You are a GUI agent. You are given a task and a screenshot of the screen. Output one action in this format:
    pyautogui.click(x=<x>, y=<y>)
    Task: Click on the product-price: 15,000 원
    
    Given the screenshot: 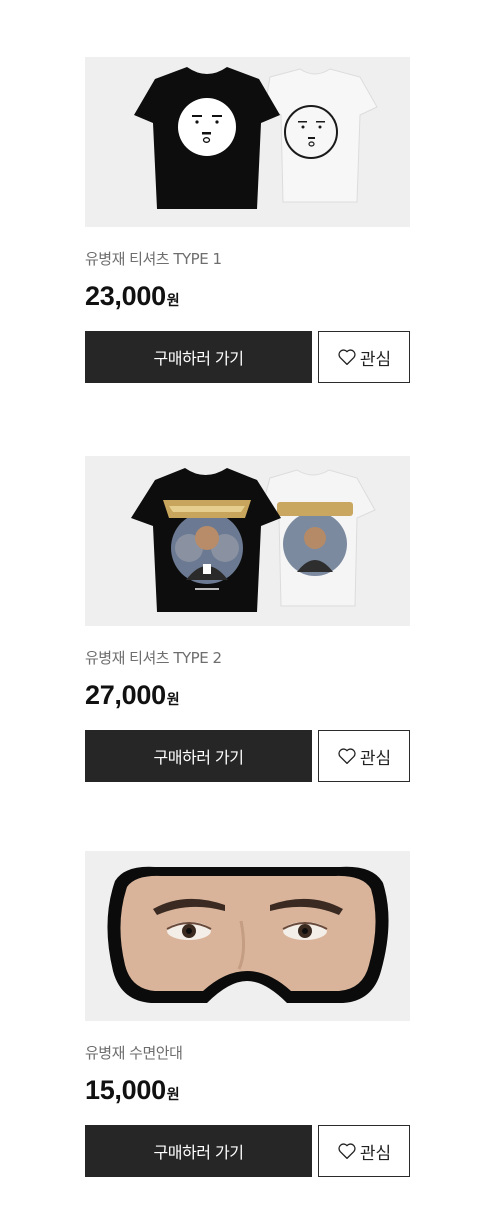 What is the action you would take?
    pyautogui.click(x=247, y=1090)
    